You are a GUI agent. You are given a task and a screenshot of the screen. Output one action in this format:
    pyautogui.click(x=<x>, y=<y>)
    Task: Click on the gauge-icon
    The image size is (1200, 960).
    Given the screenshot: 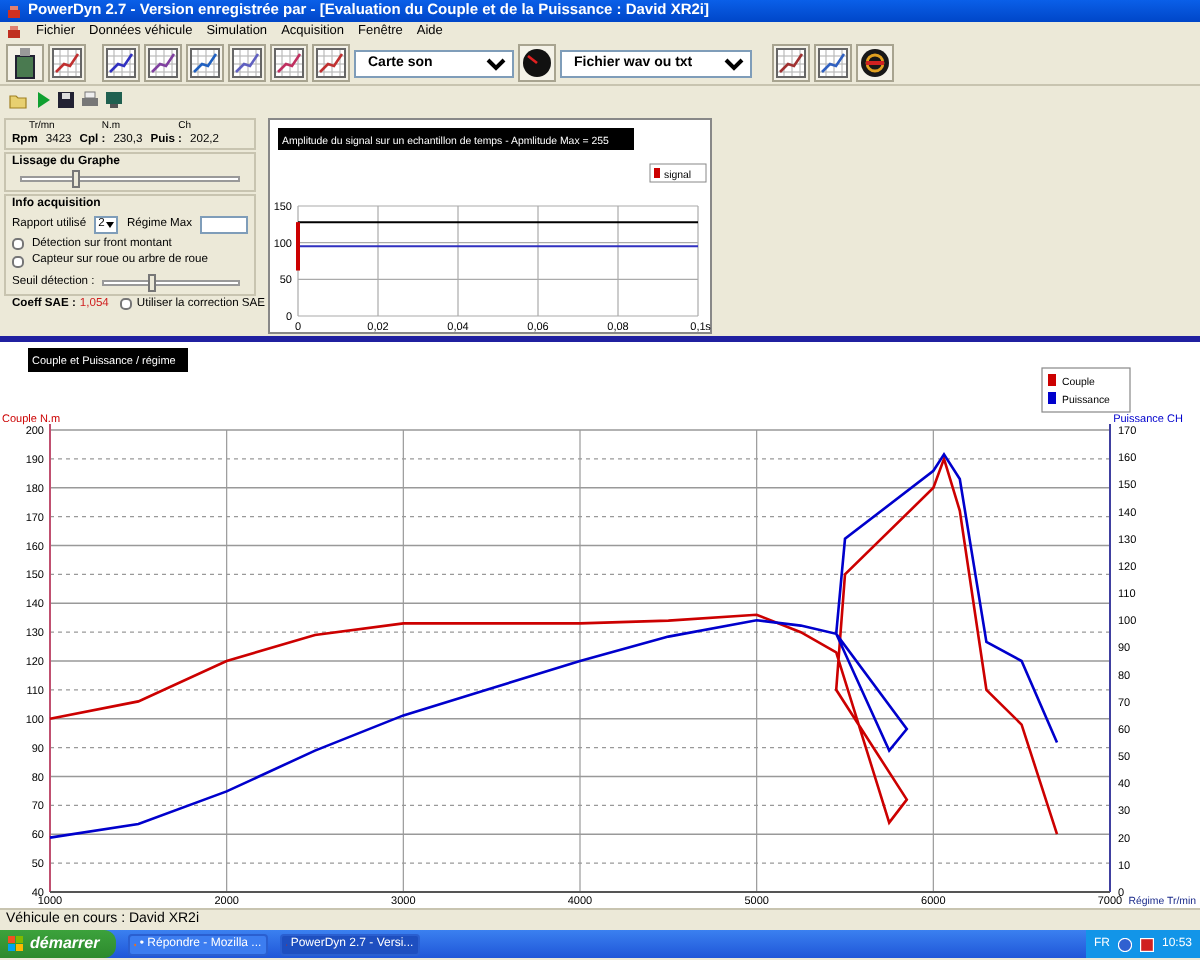 What is the action you would take?
    pyautogui.click(x=537, y=63)
    